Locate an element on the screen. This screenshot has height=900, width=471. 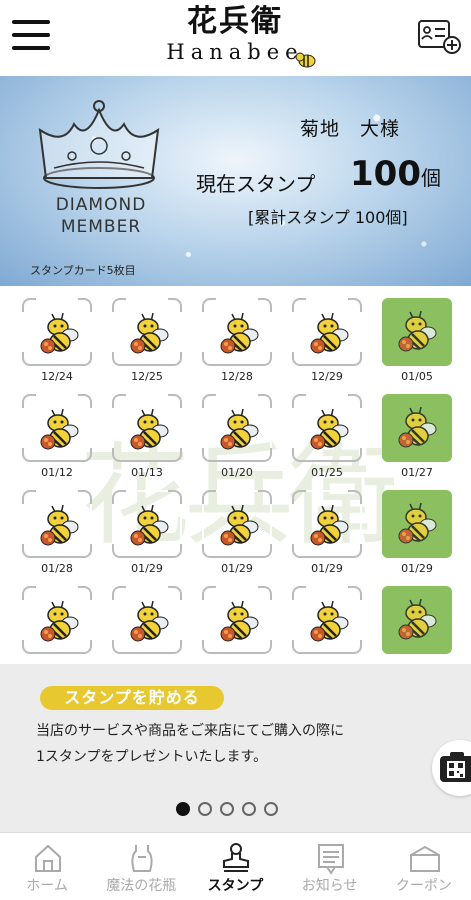
bottom-navigation: ホーム 魔法の花瓶 スタンプ お知らせ クーポン is located at coordinates (235, 866).